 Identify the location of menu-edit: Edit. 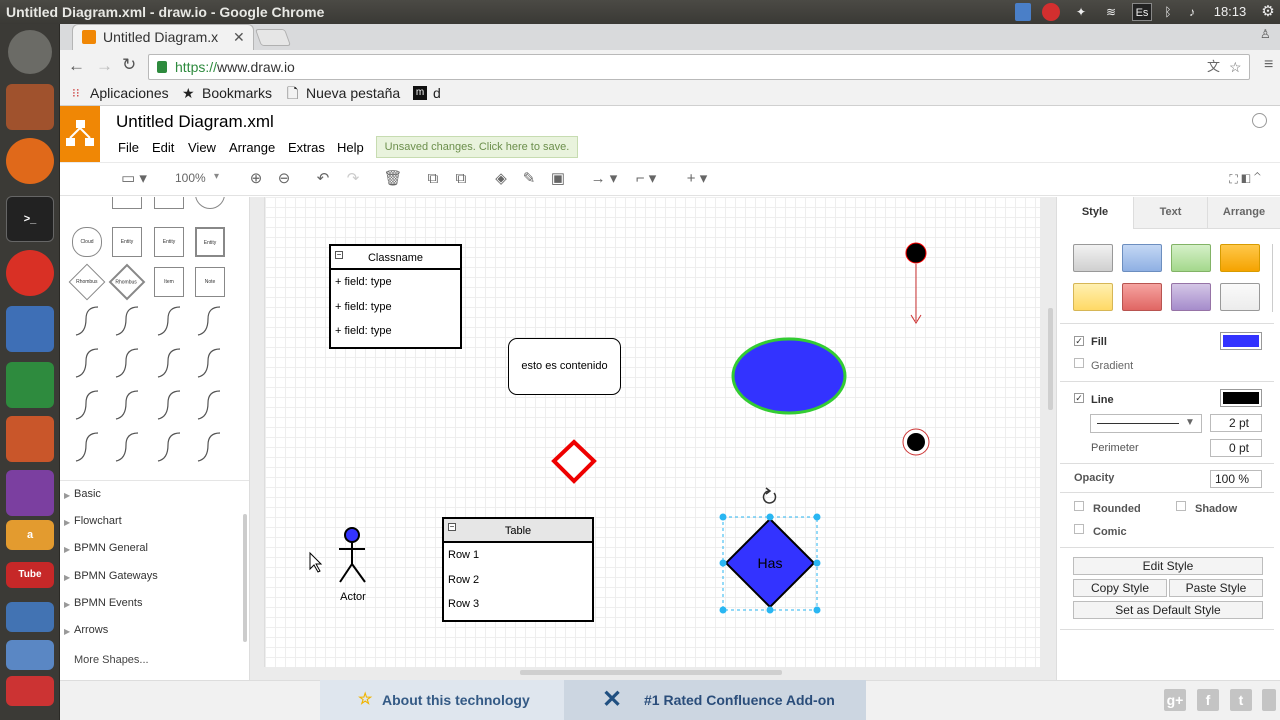
(163, 147).